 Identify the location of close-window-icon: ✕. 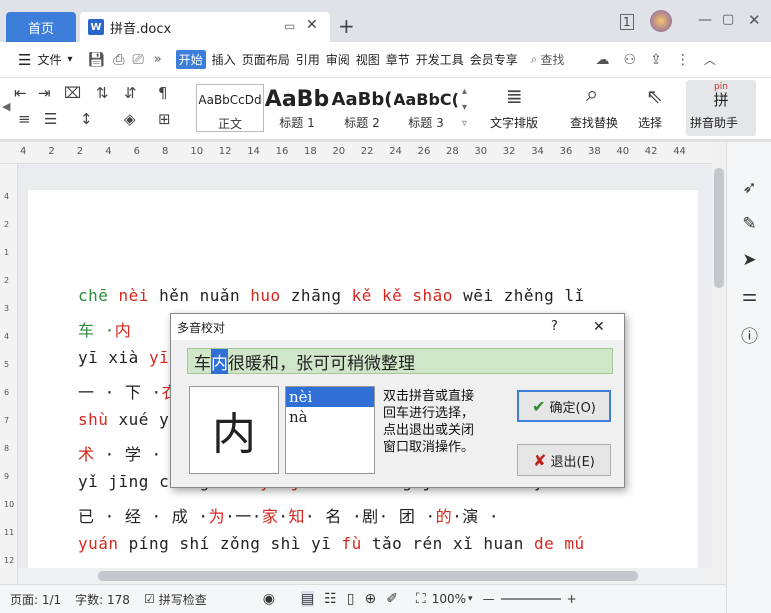
(754, 20).